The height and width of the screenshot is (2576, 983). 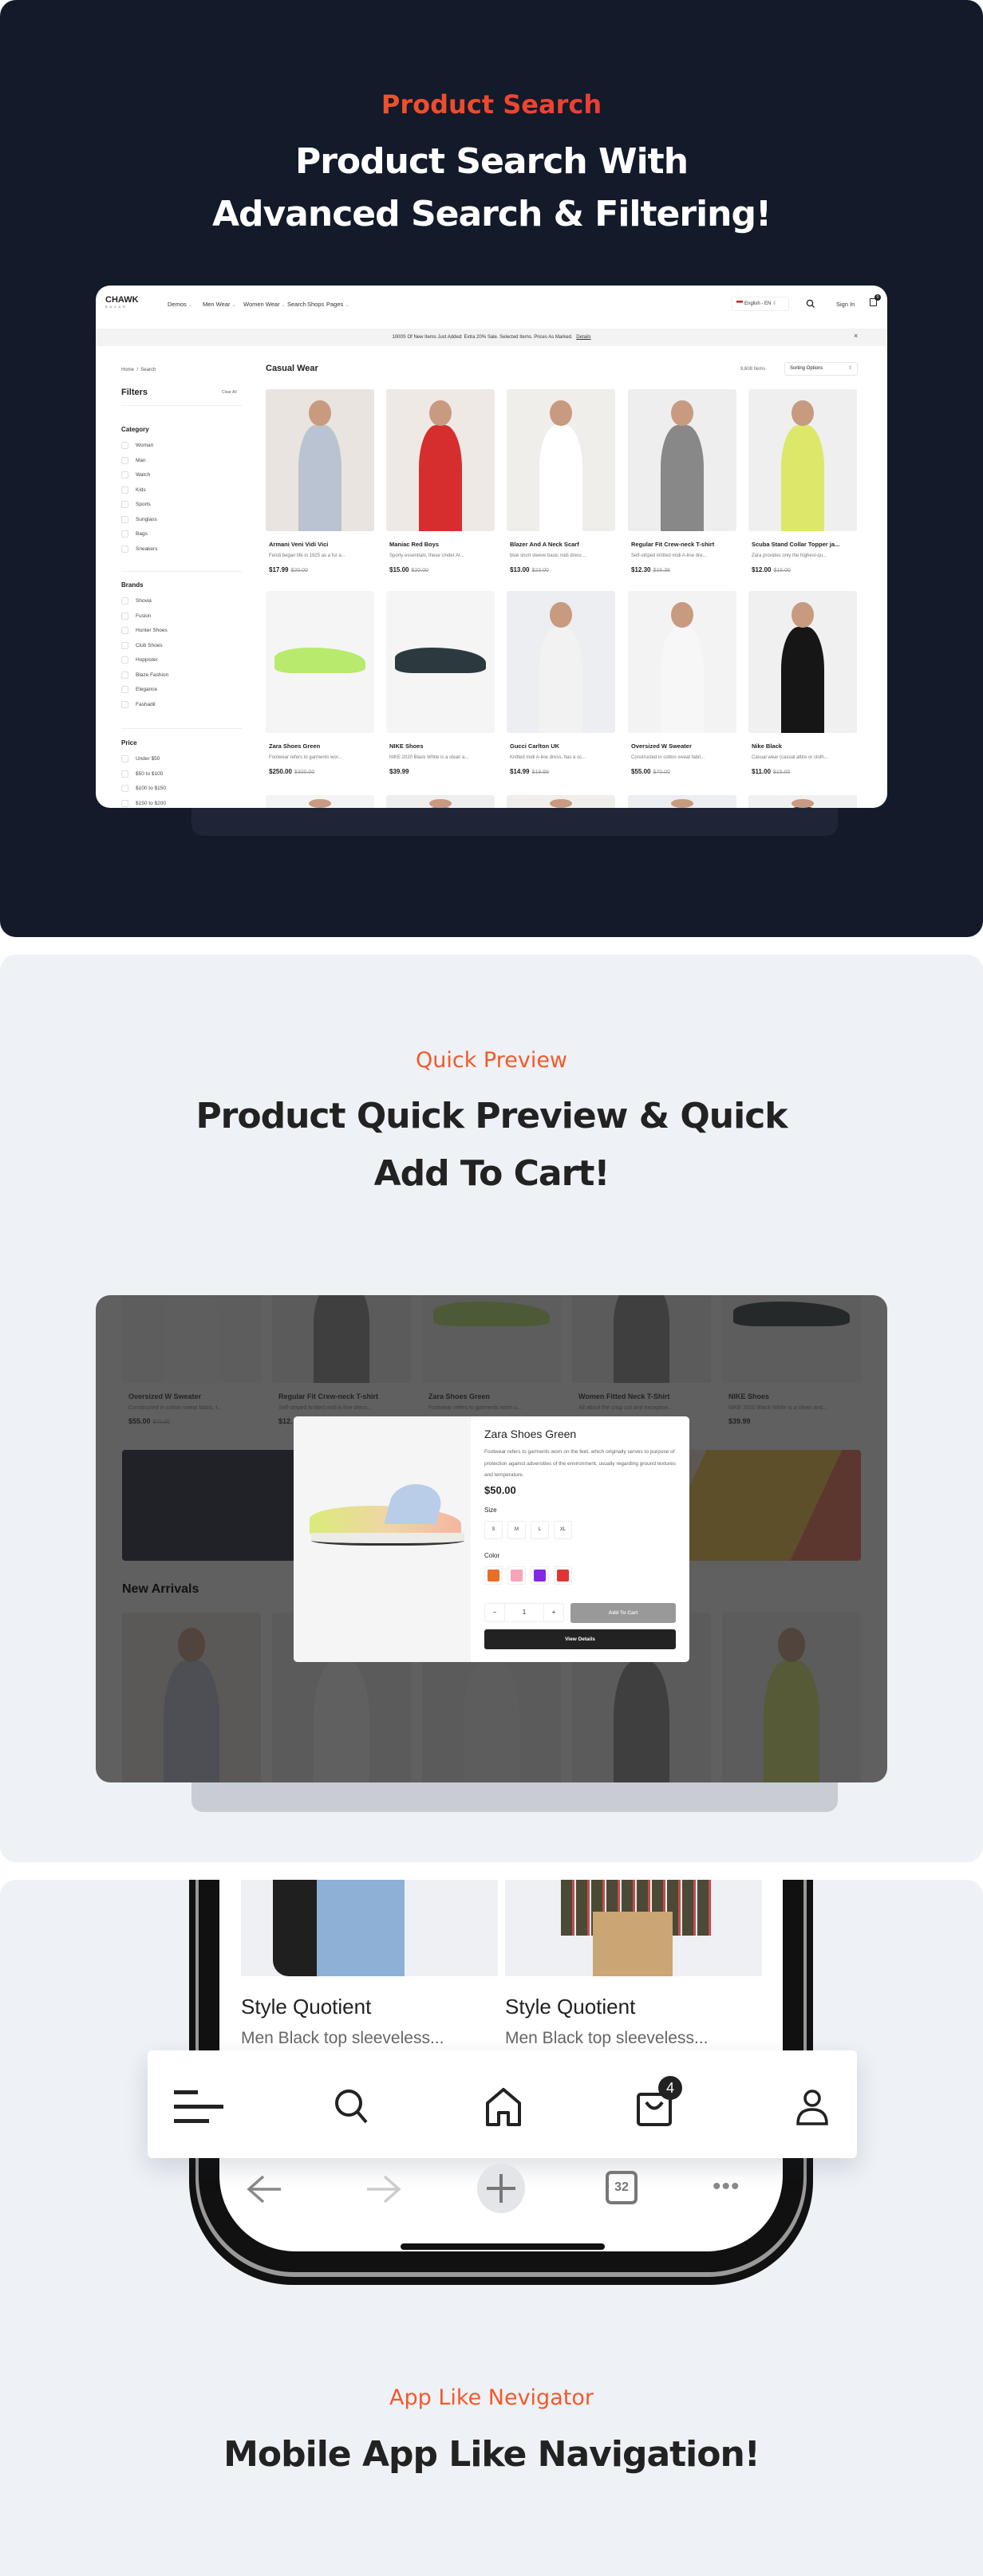 What do you see at coordinates (135, 475) in the screenshot?
I see `filter-option: Watch` at bounding box center [135, 475].